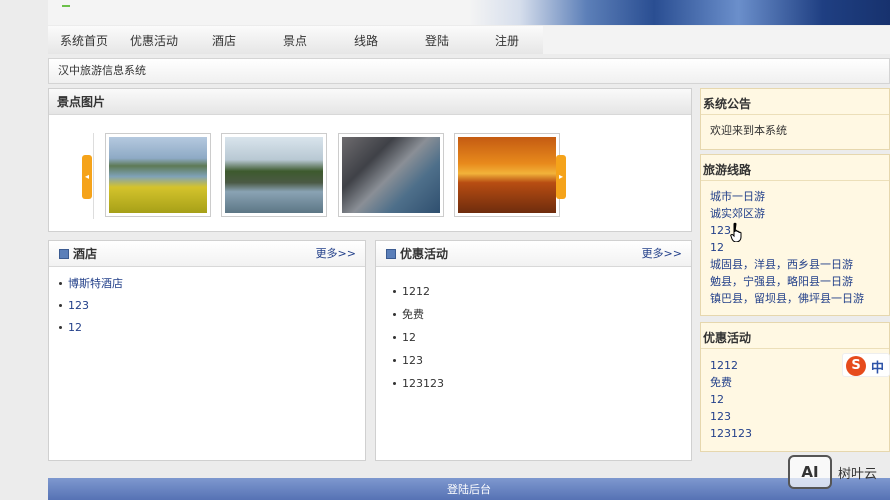 This screenshot has height=500, width=890. I want to click on main-nav: 系统首页 优惠活动 酒店 景点 线路 登陆 注册, so click(295, 40).